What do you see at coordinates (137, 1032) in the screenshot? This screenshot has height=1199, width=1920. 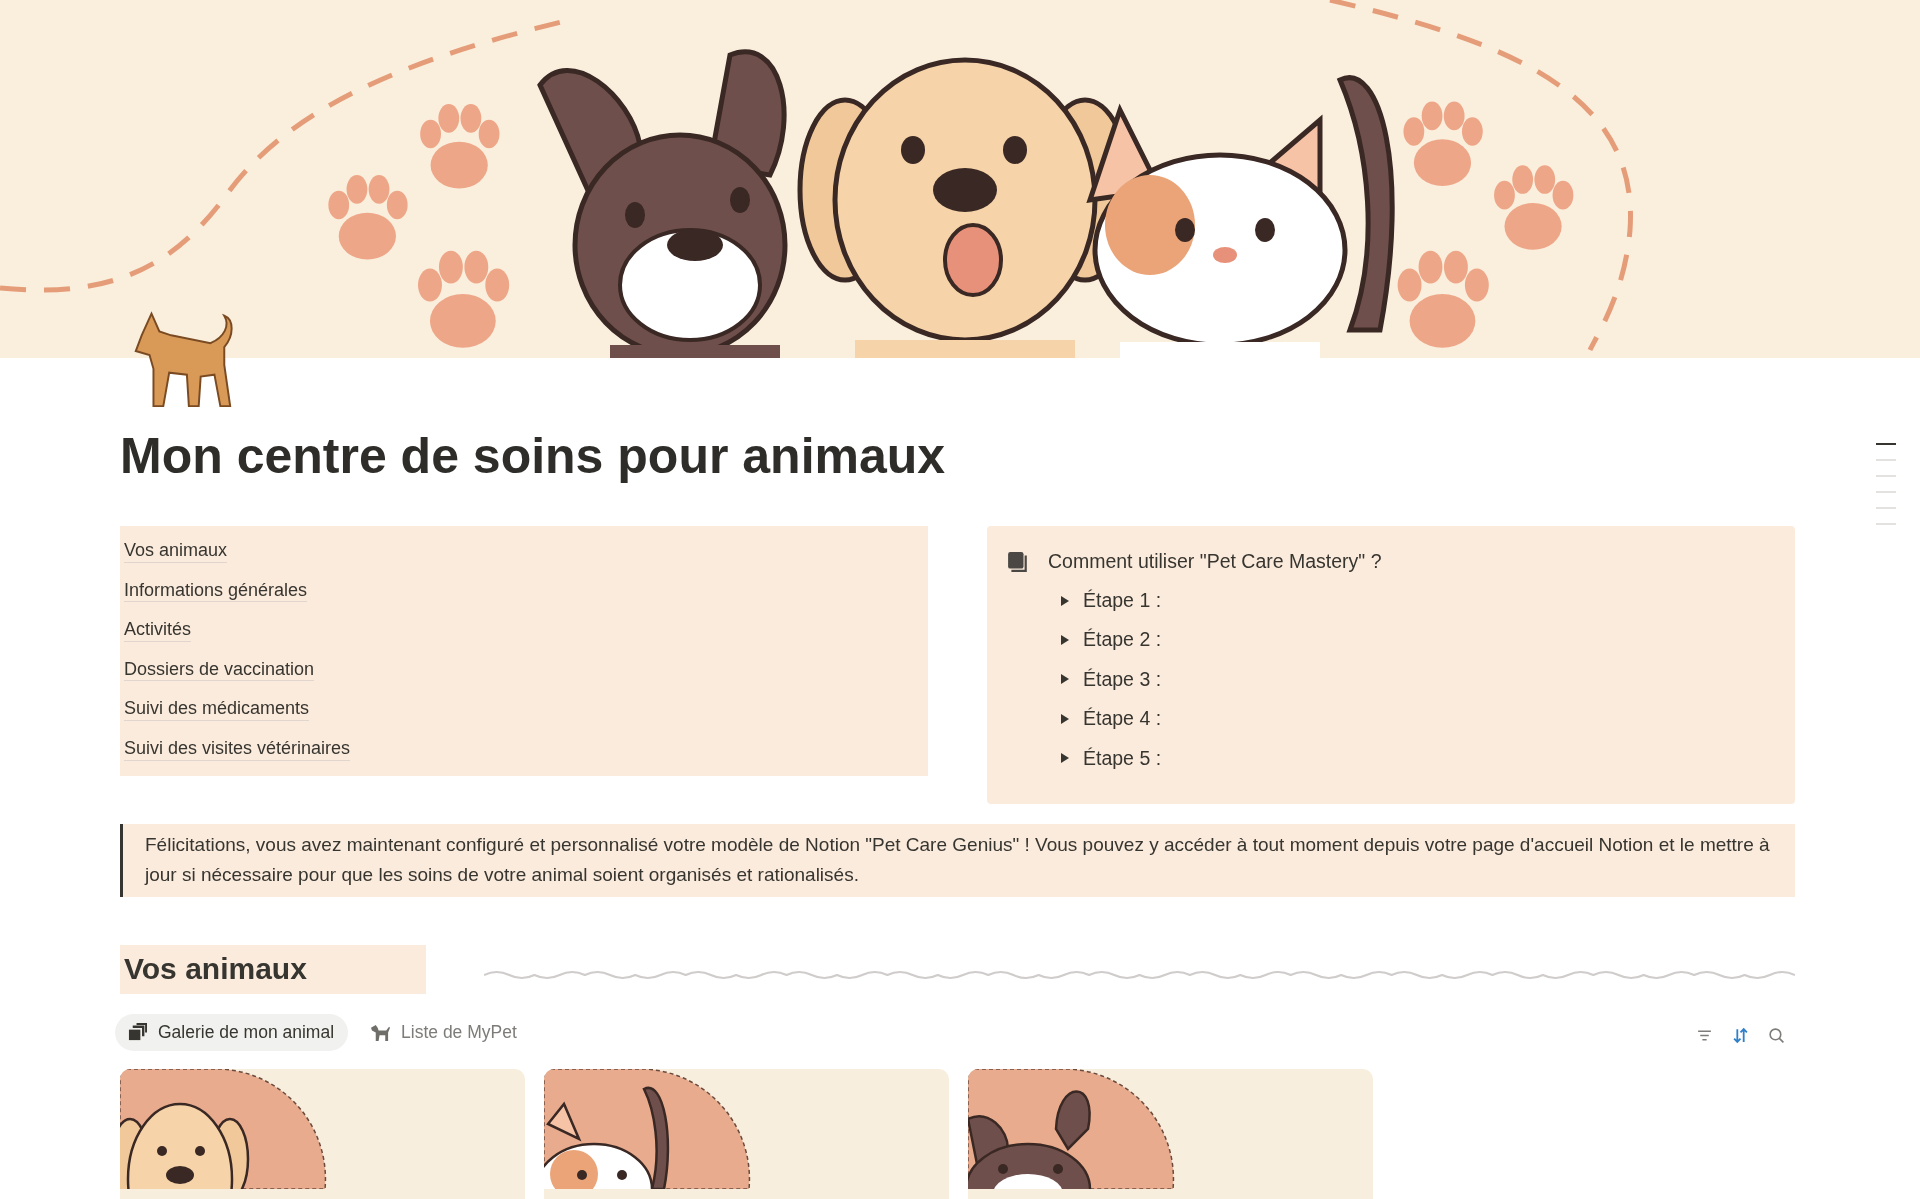 I see `gallery-icon` at bounding box center [137, 1032].